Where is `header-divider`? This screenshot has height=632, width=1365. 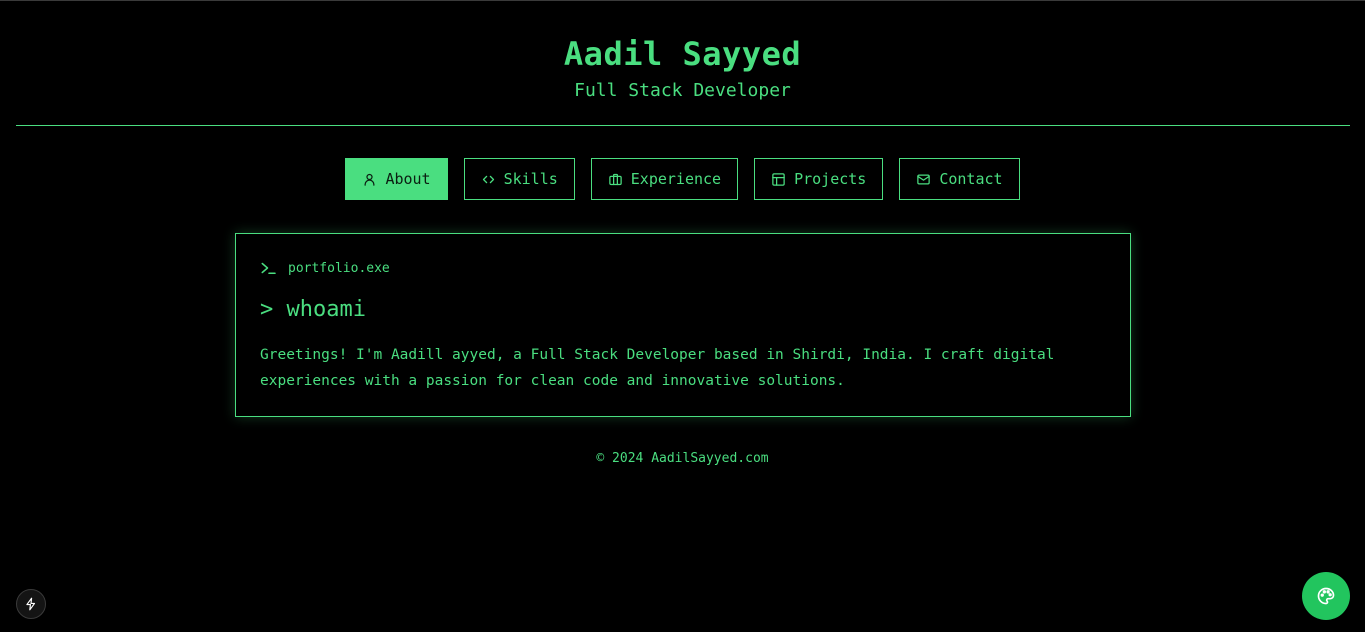
header-divider is located at coordinates (683, 125).